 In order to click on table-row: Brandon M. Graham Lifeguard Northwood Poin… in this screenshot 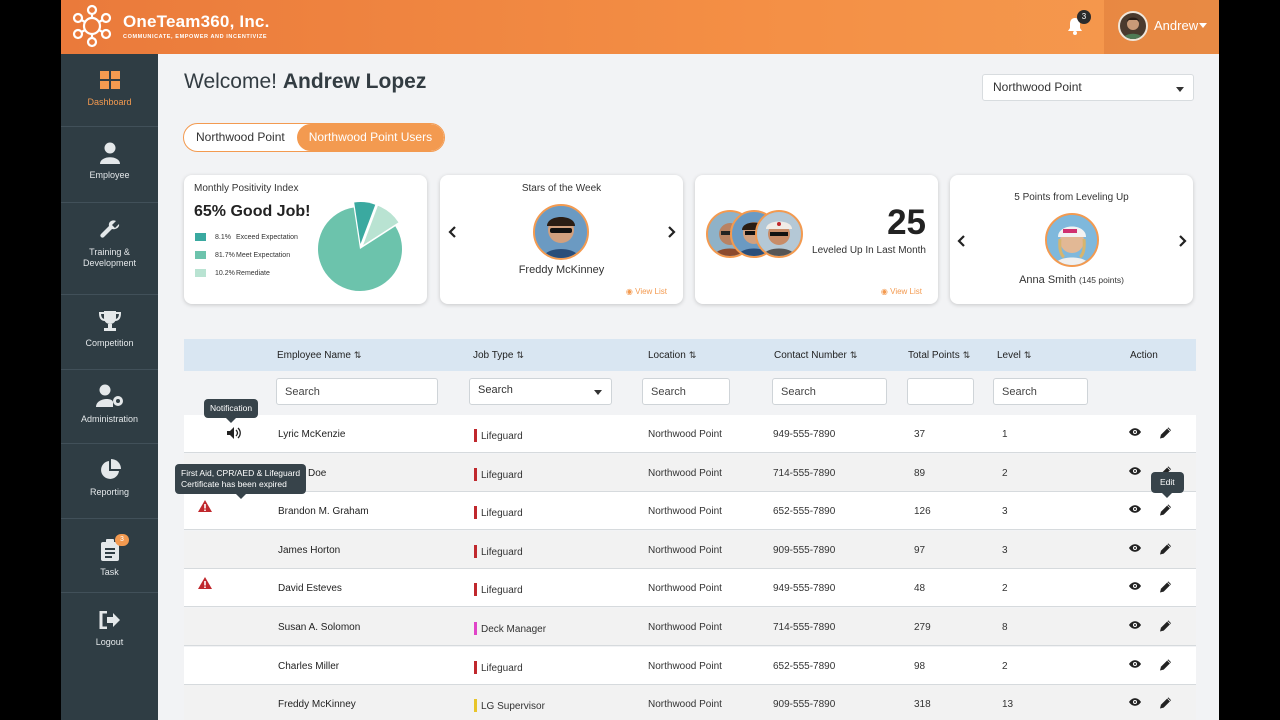, I will do `click(690, 511)`.